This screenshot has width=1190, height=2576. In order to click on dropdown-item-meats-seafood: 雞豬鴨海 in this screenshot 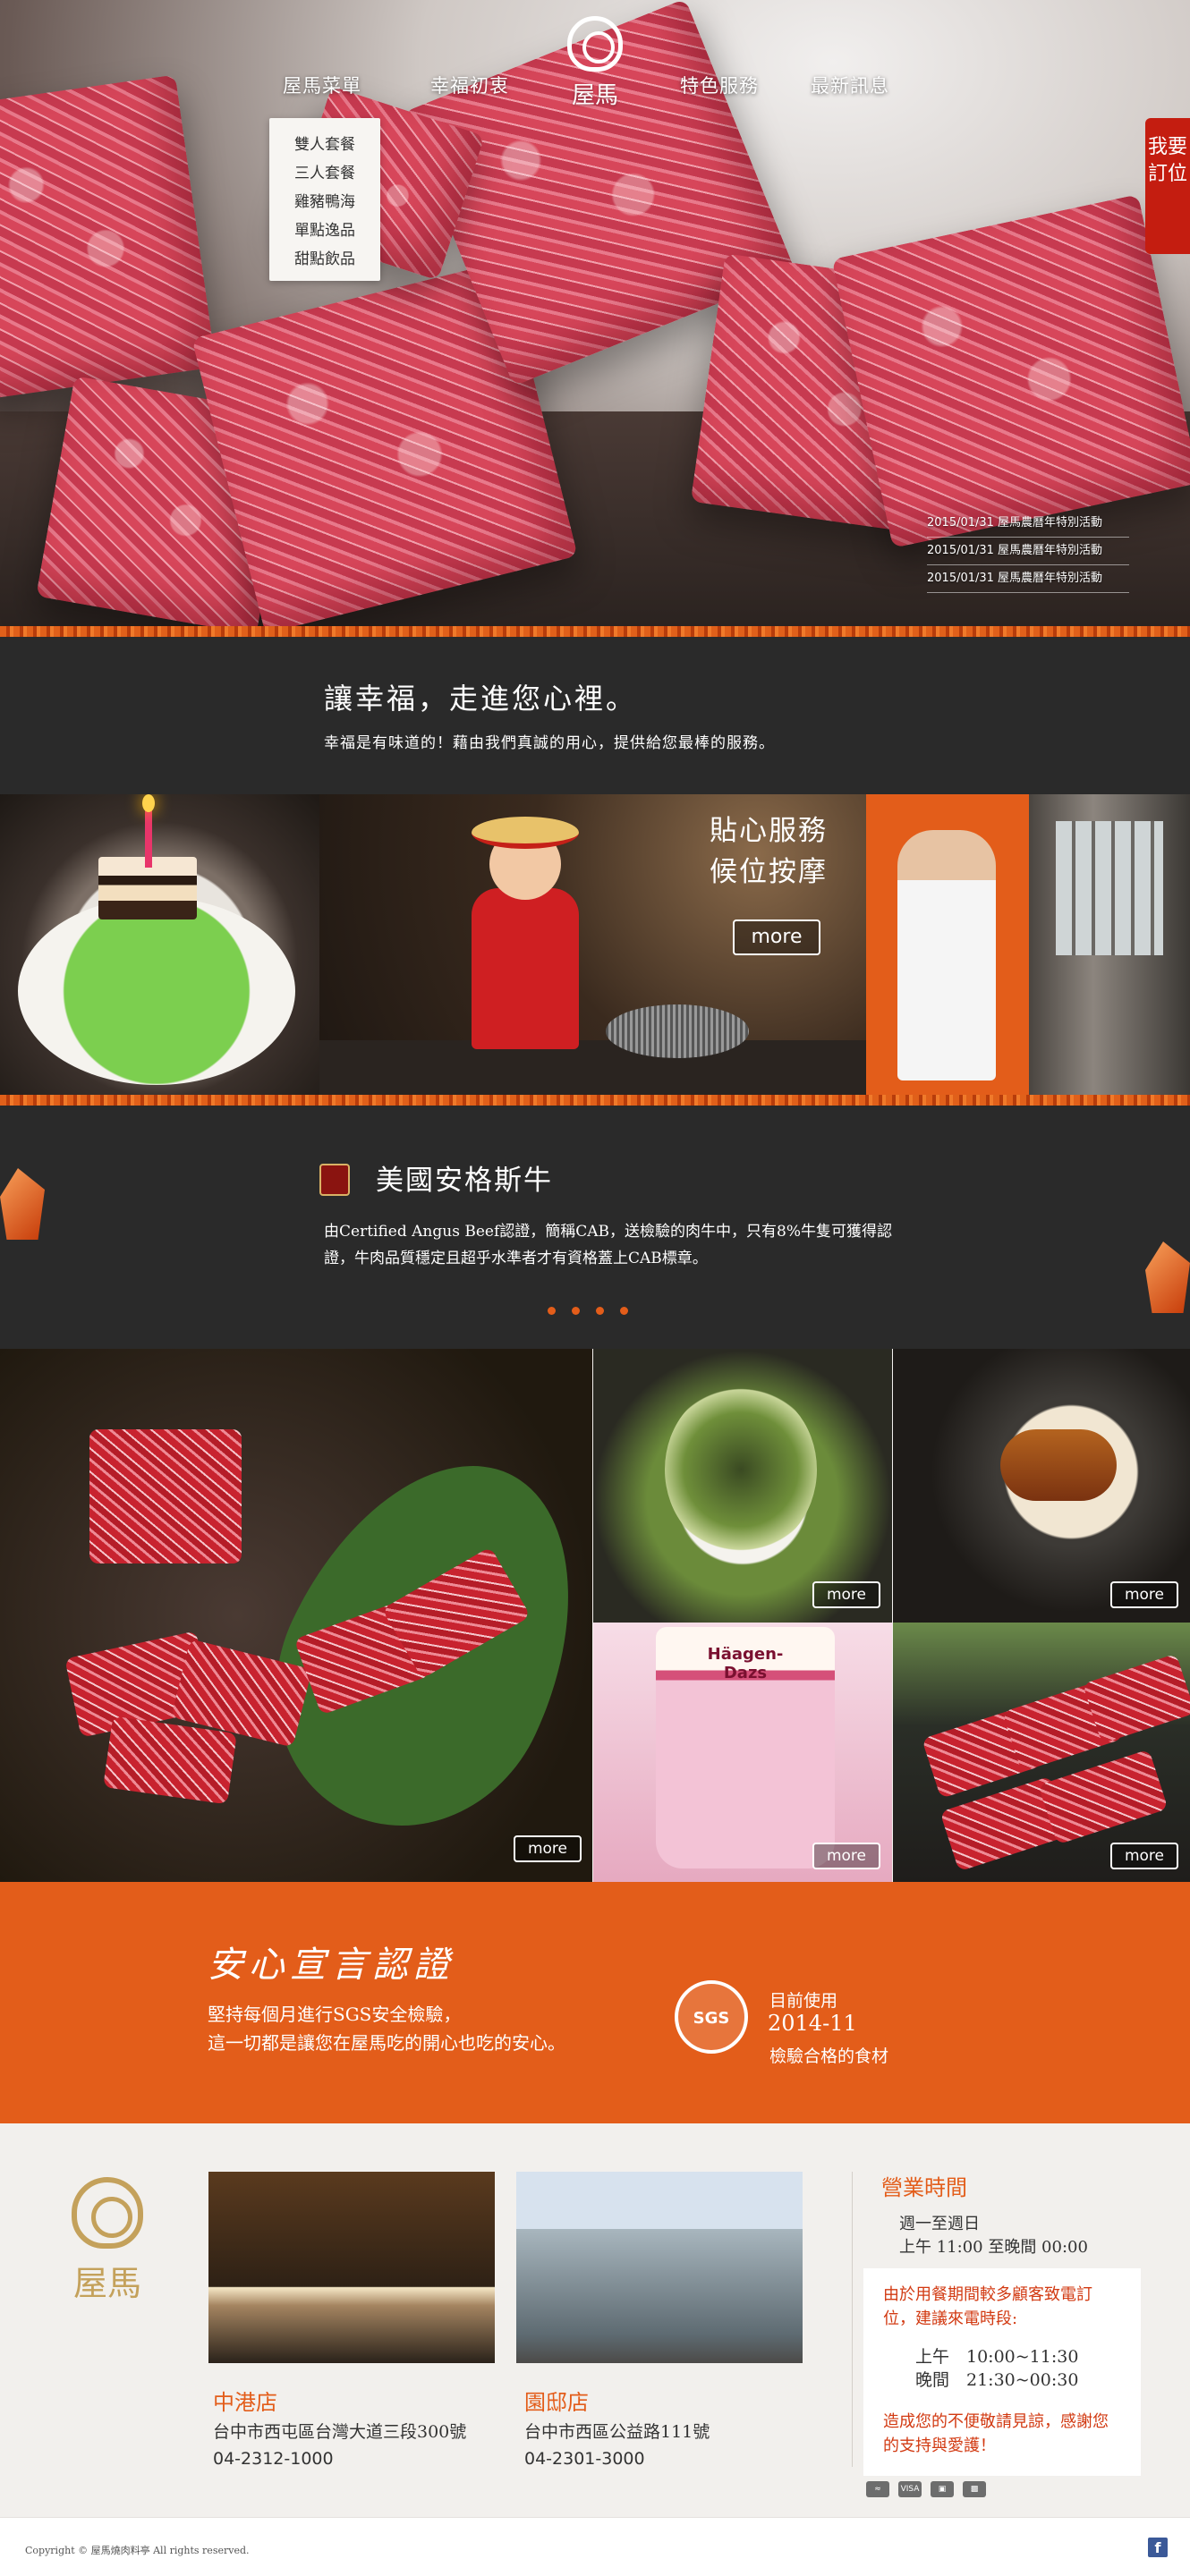, I will do `click(324, 202)`.